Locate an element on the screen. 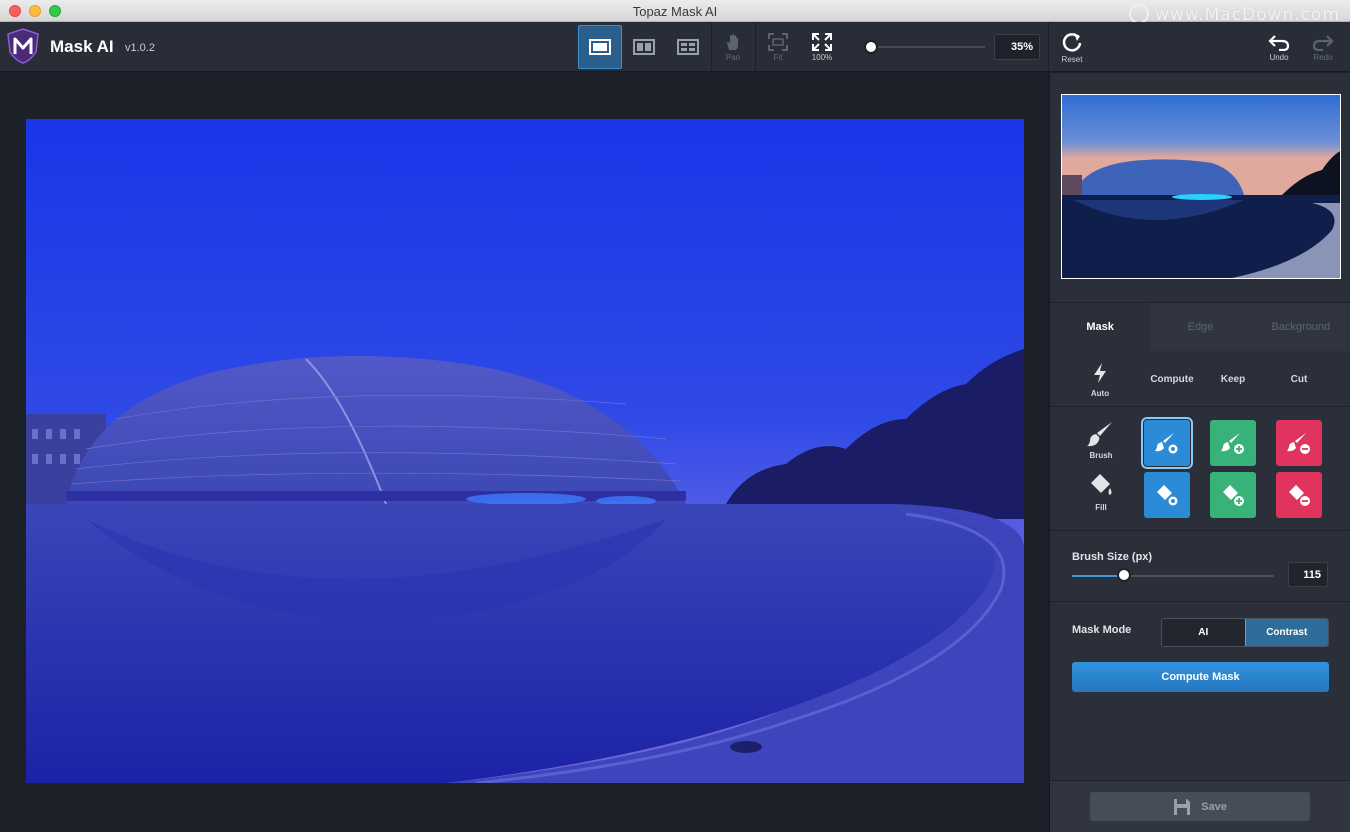 The image size is (1350, 832). keep-fill-button is located at coordinates (1233, 495).